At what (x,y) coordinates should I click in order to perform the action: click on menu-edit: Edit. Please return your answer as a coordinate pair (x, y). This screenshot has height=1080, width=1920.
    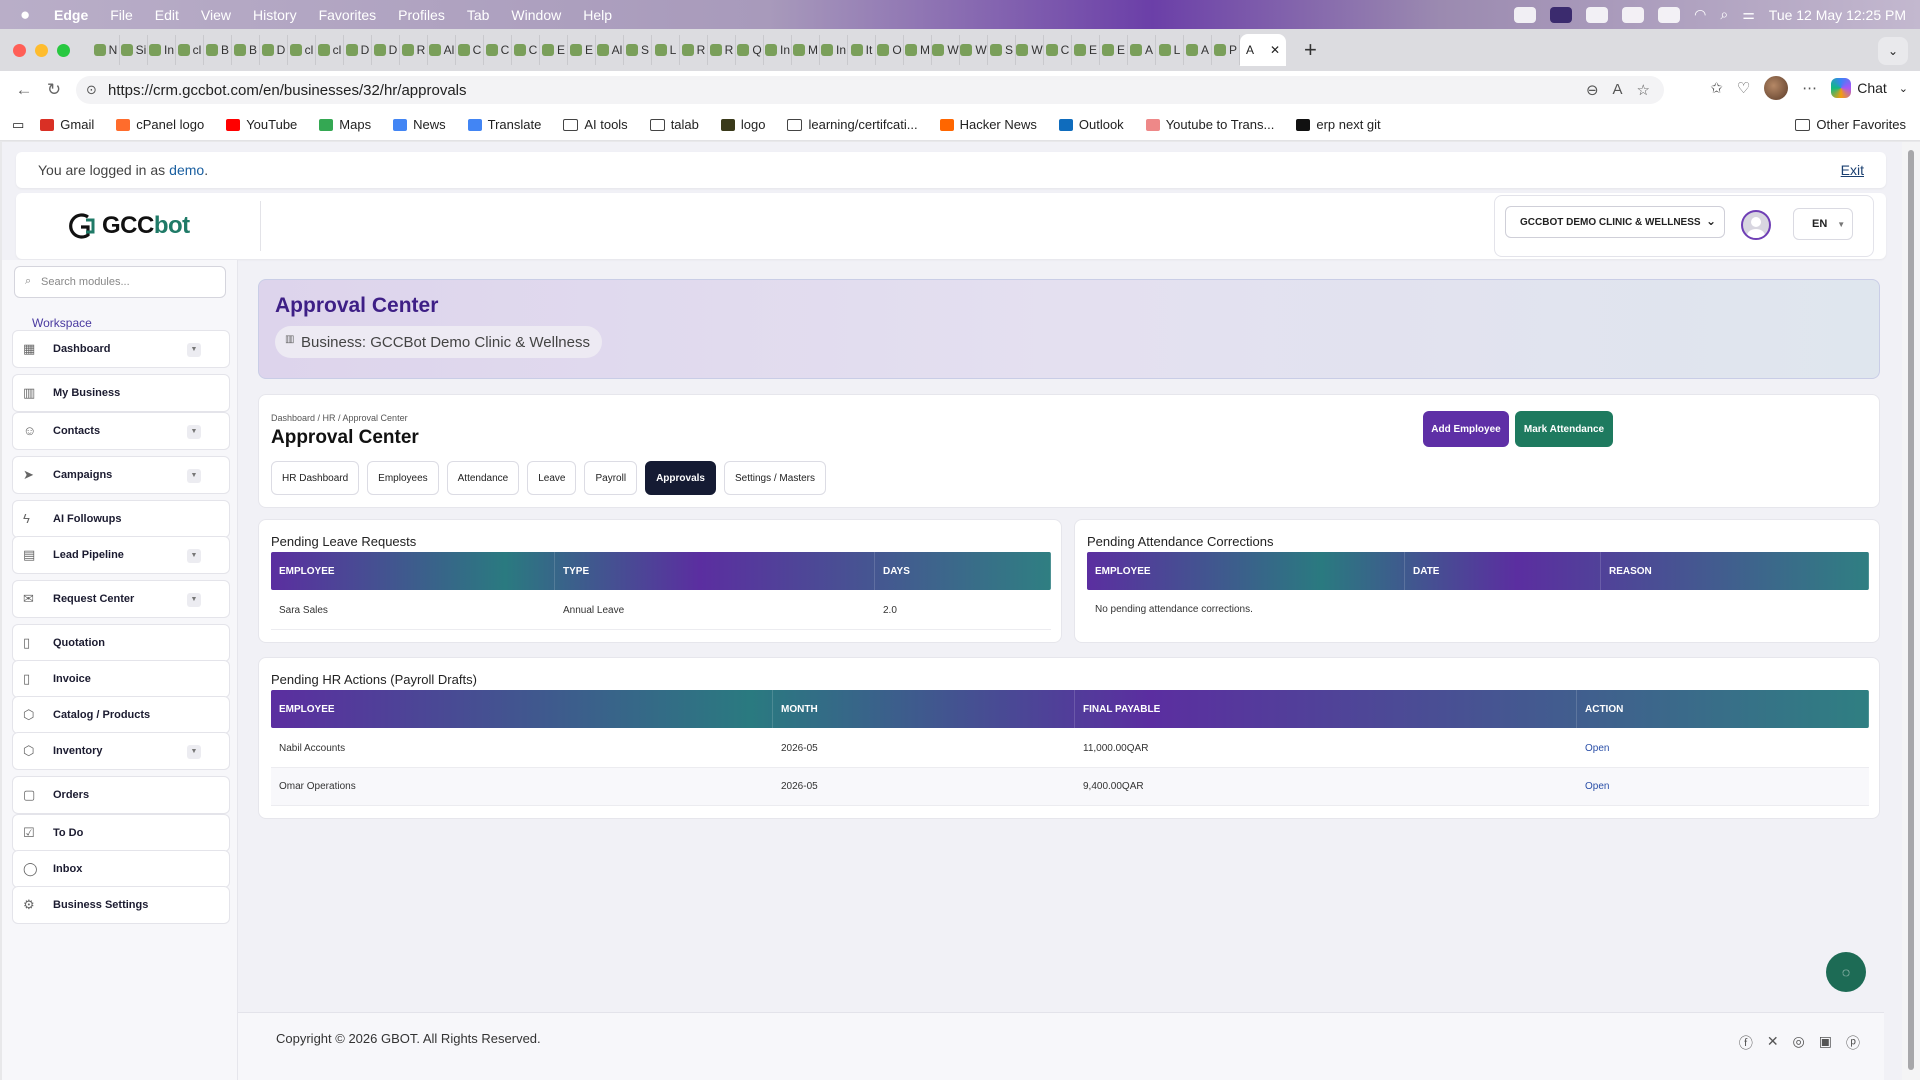
    Looking at the image, I should click on (167, 15).